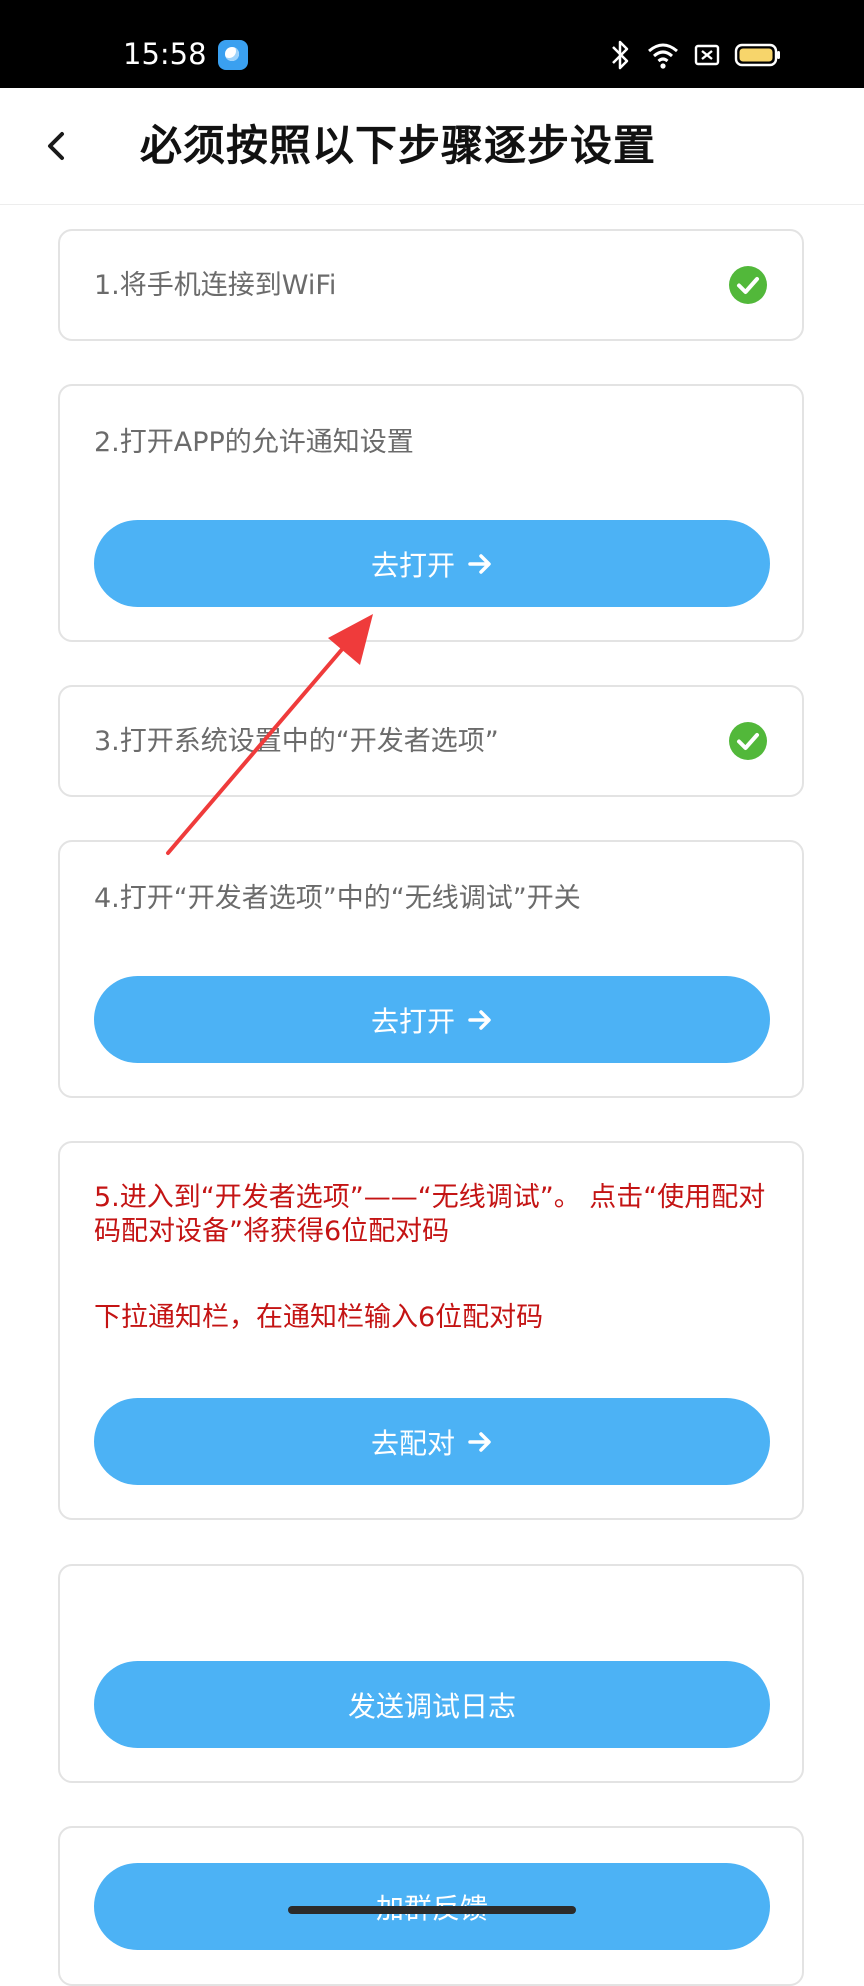 The height and width of the screenshot is (1986, 864). I want to click on open-wireless-debug-button: 去打开, so click(432, 1019).